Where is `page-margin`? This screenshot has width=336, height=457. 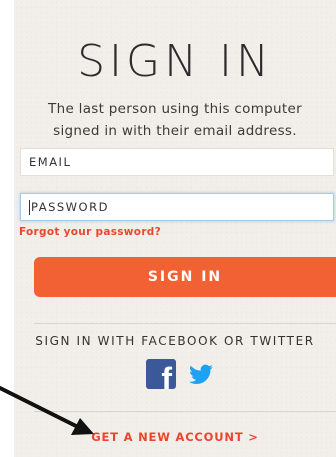
page-margin is located at coordinates (7, 228).